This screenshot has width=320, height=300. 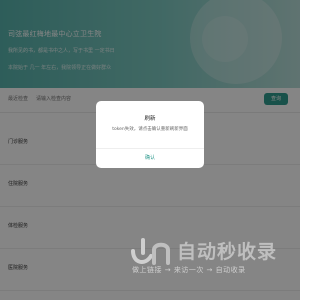 I want to click on dialog-title: 刷新, so click(x=150, y=119).